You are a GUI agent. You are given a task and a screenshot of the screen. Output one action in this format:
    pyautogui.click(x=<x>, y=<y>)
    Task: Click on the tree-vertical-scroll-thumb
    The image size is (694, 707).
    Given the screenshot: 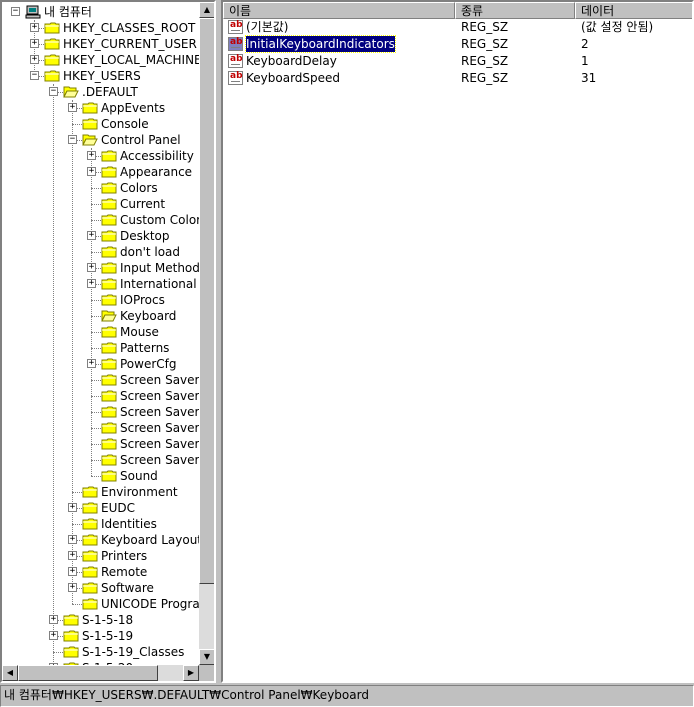 What is the action you would take?
    pyautogui.click(x=206, y=301)
    